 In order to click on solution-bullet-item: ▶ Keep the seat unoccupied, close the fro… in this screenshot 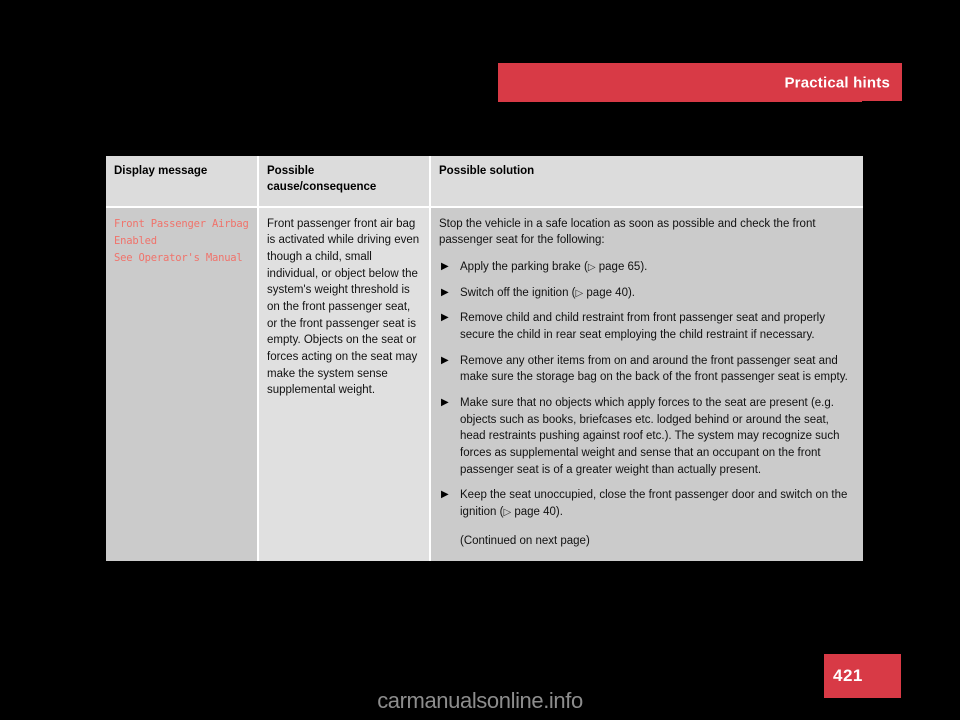, I will do `click(647, 503)`.